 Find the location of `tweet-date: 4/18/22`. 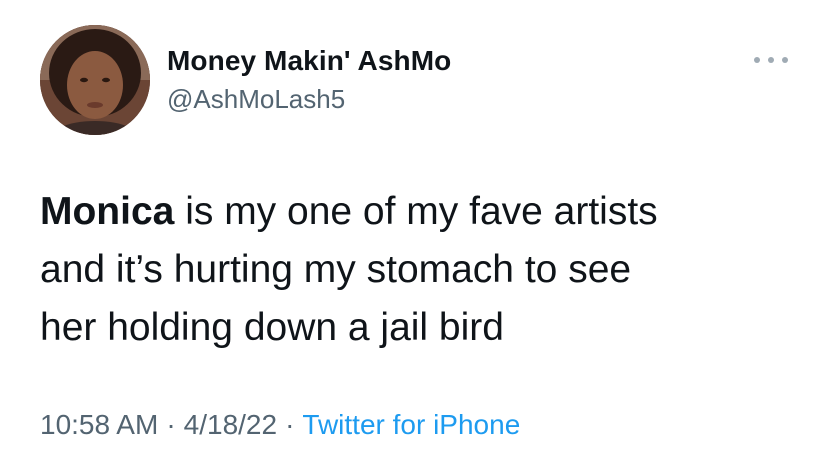

tweet-date: 4/18/22 is located at coordinates (230, 424).